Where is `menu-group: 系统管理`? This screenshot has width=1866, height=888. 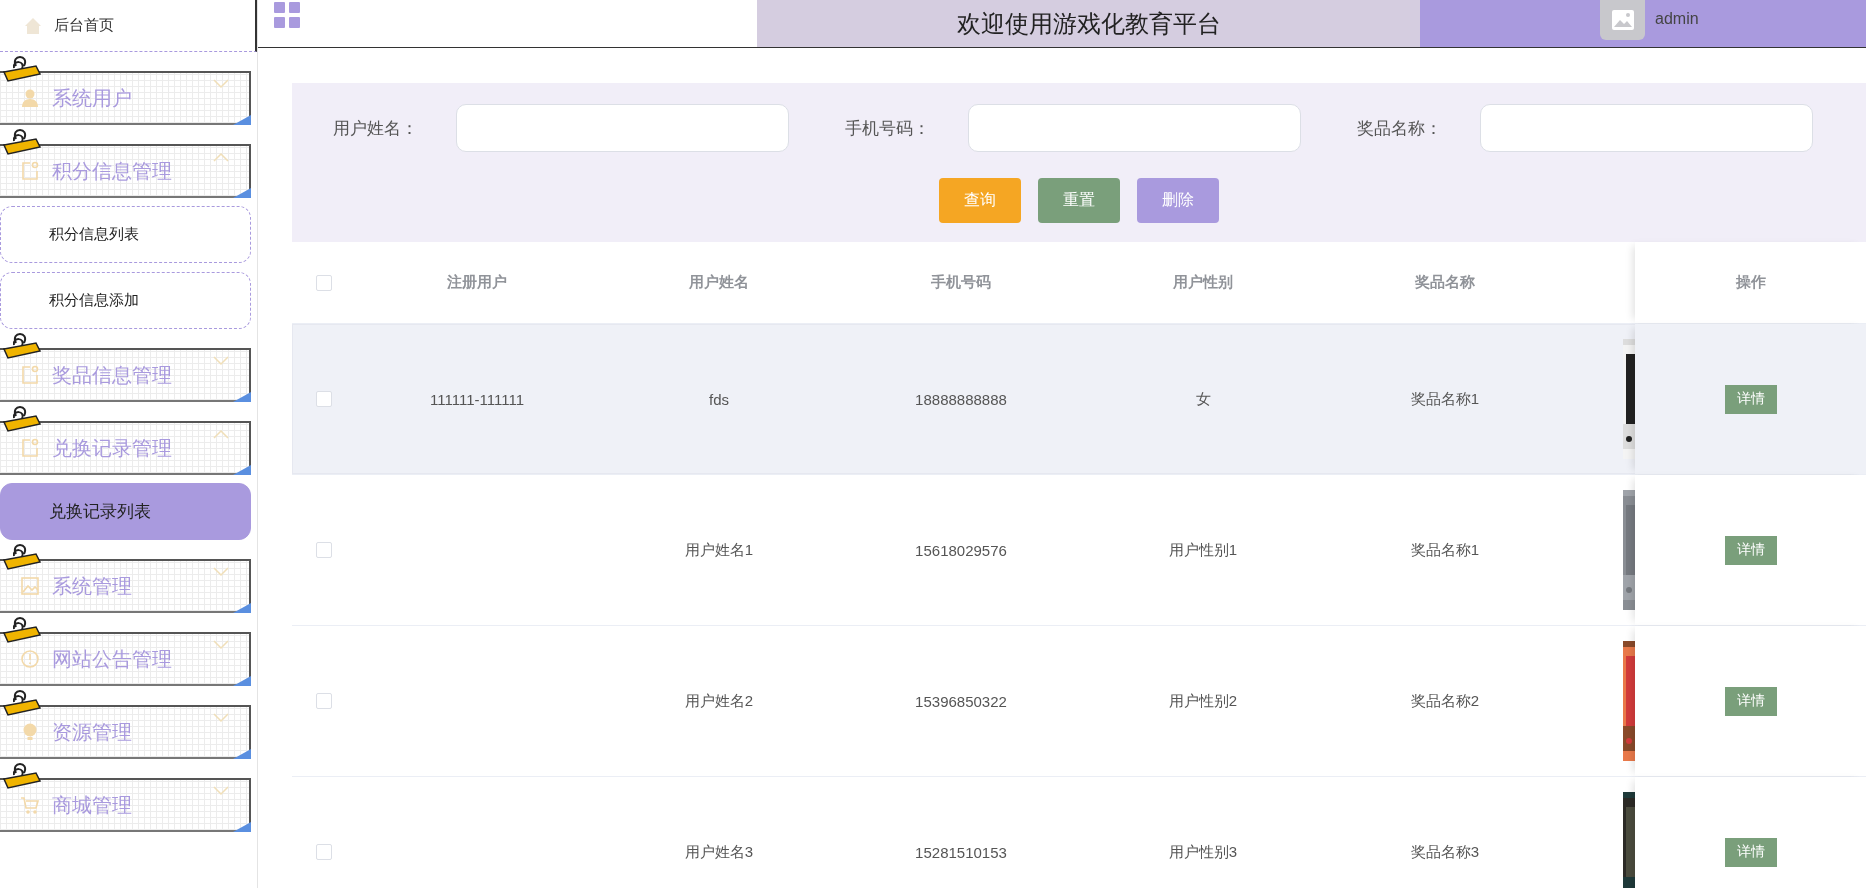
menu-group: 系统管理 is located at coordinates (125, 586).